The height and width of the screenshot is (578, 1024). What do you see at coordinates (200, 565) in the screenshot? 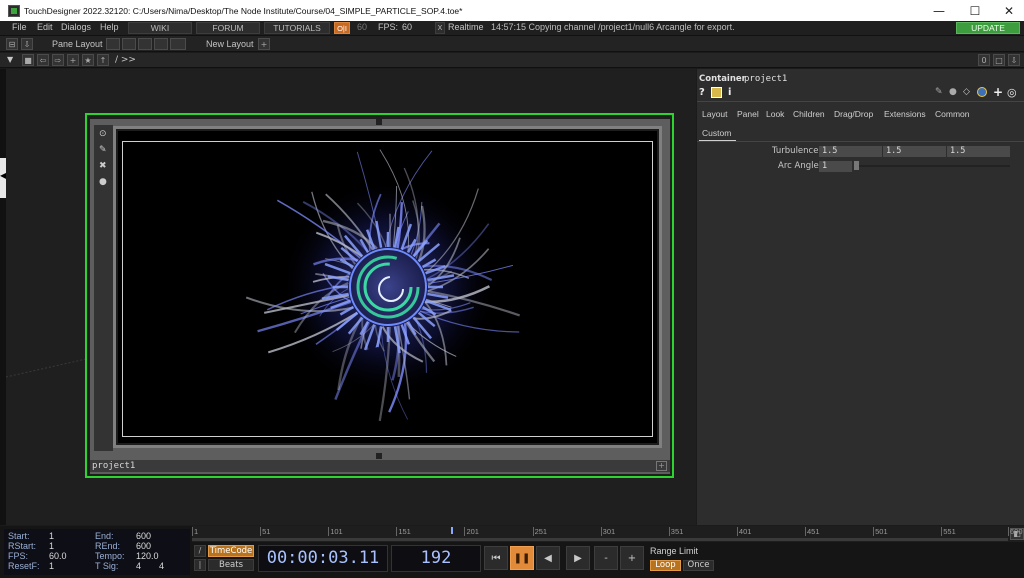
I see `bar-icon: |` at bounding box center [200, 565].